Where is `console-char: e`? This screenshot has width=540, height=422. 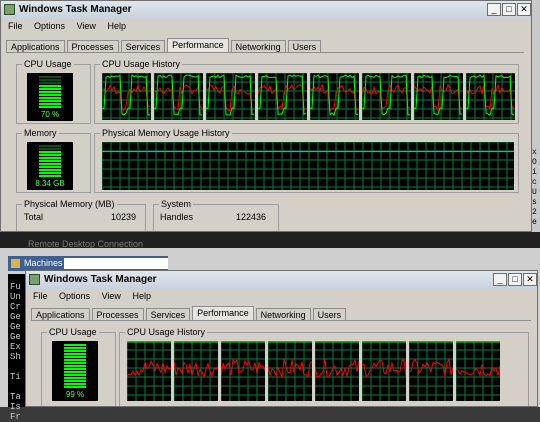
console-char: e is located at coordinates (534, 222).